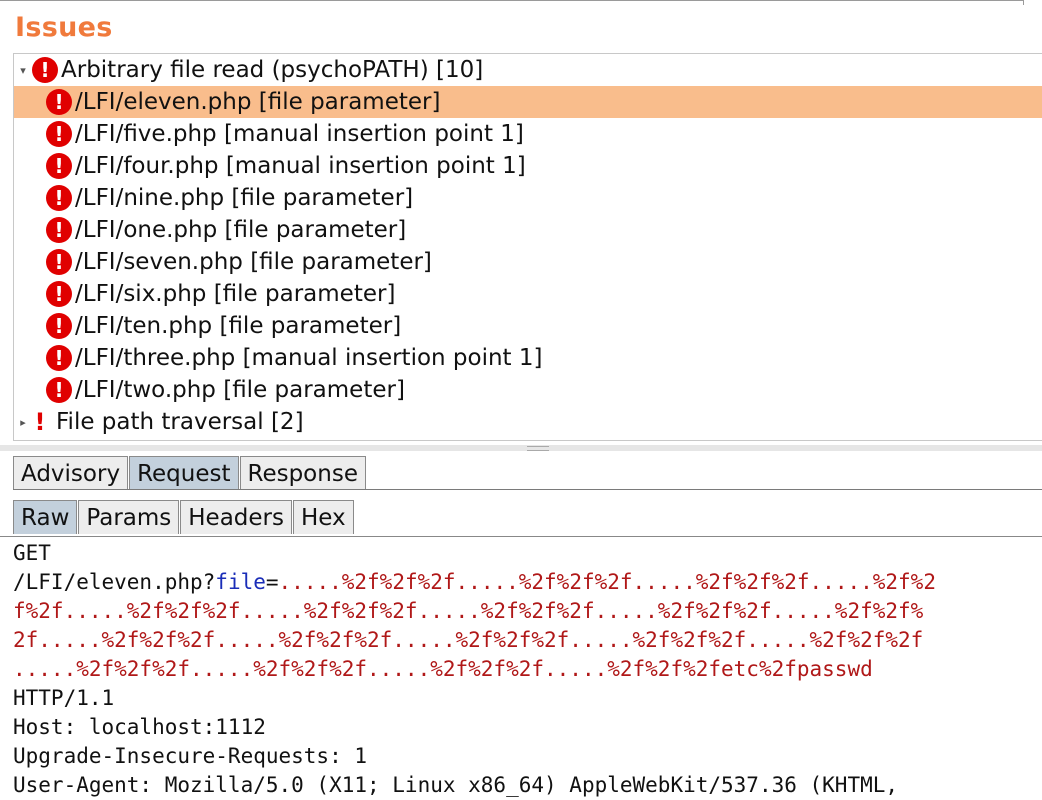 The height and width of the screenshot is (800, 1042). Describe the element at coordinates (238, 326) in the screenshot. I see `tree-item-label: /LFI/ten.php [file parameter]` at that location.